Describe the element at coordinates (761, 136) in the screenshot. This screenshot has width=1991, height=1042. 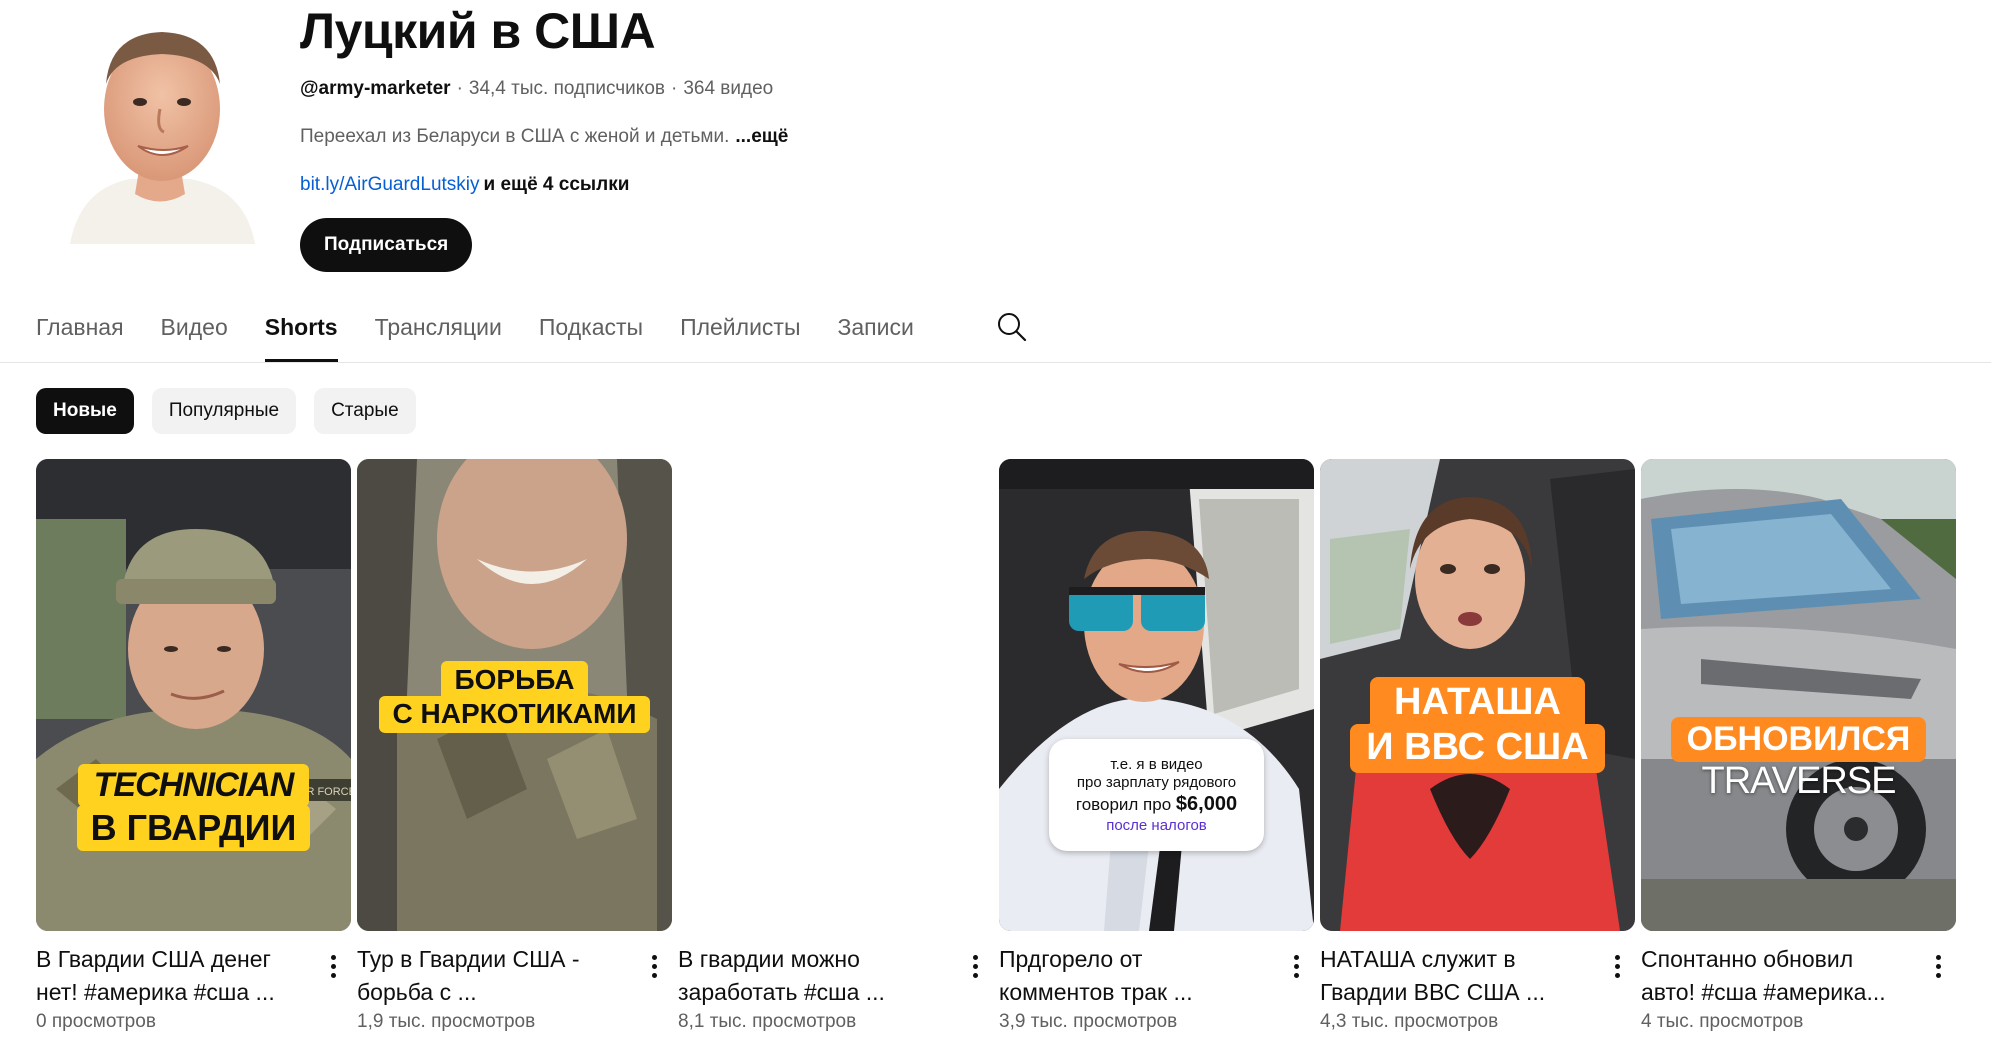
I see `description-more-link: ...ещё` at that location.